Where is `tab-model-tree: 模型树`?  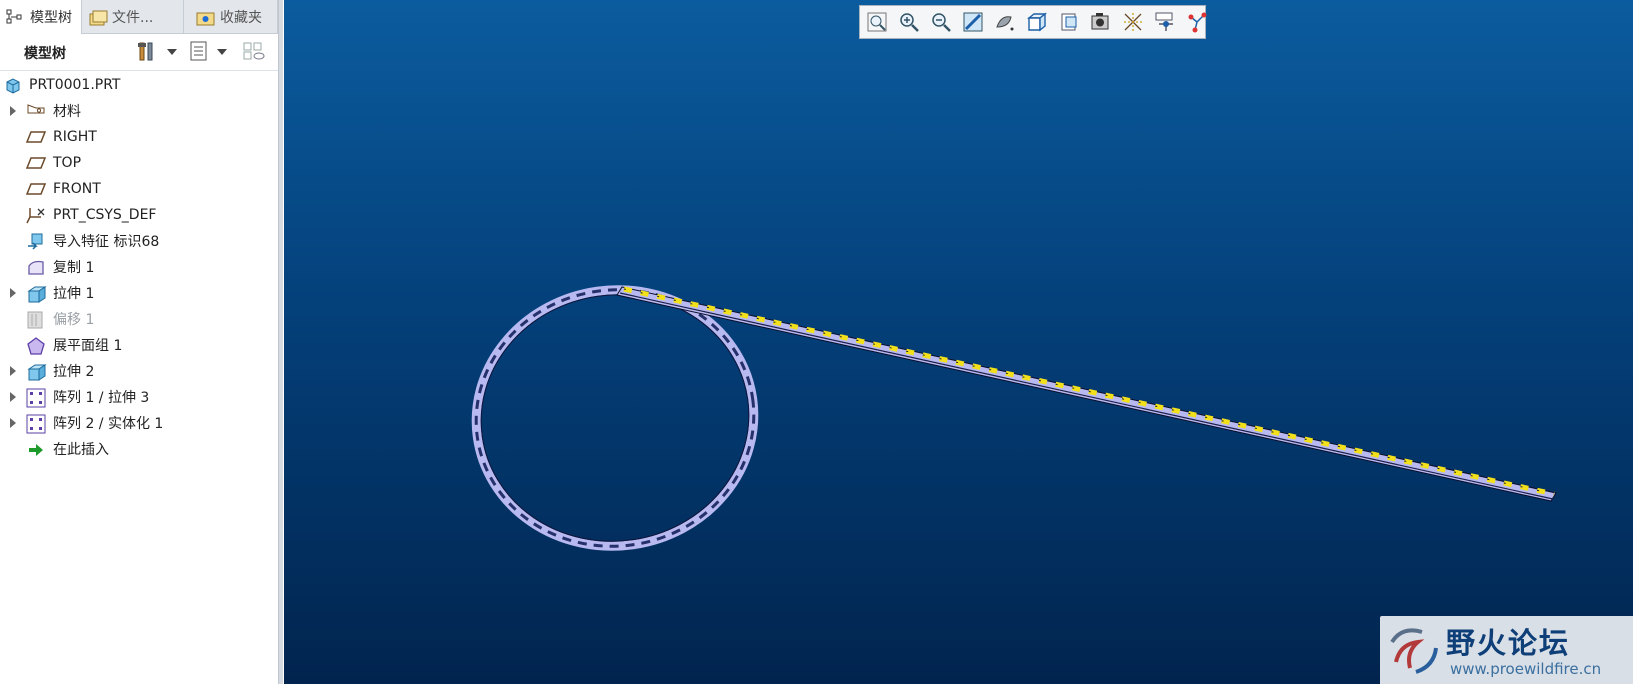 tab-model-tree: 模型树 is located at coordinates (41, 17).